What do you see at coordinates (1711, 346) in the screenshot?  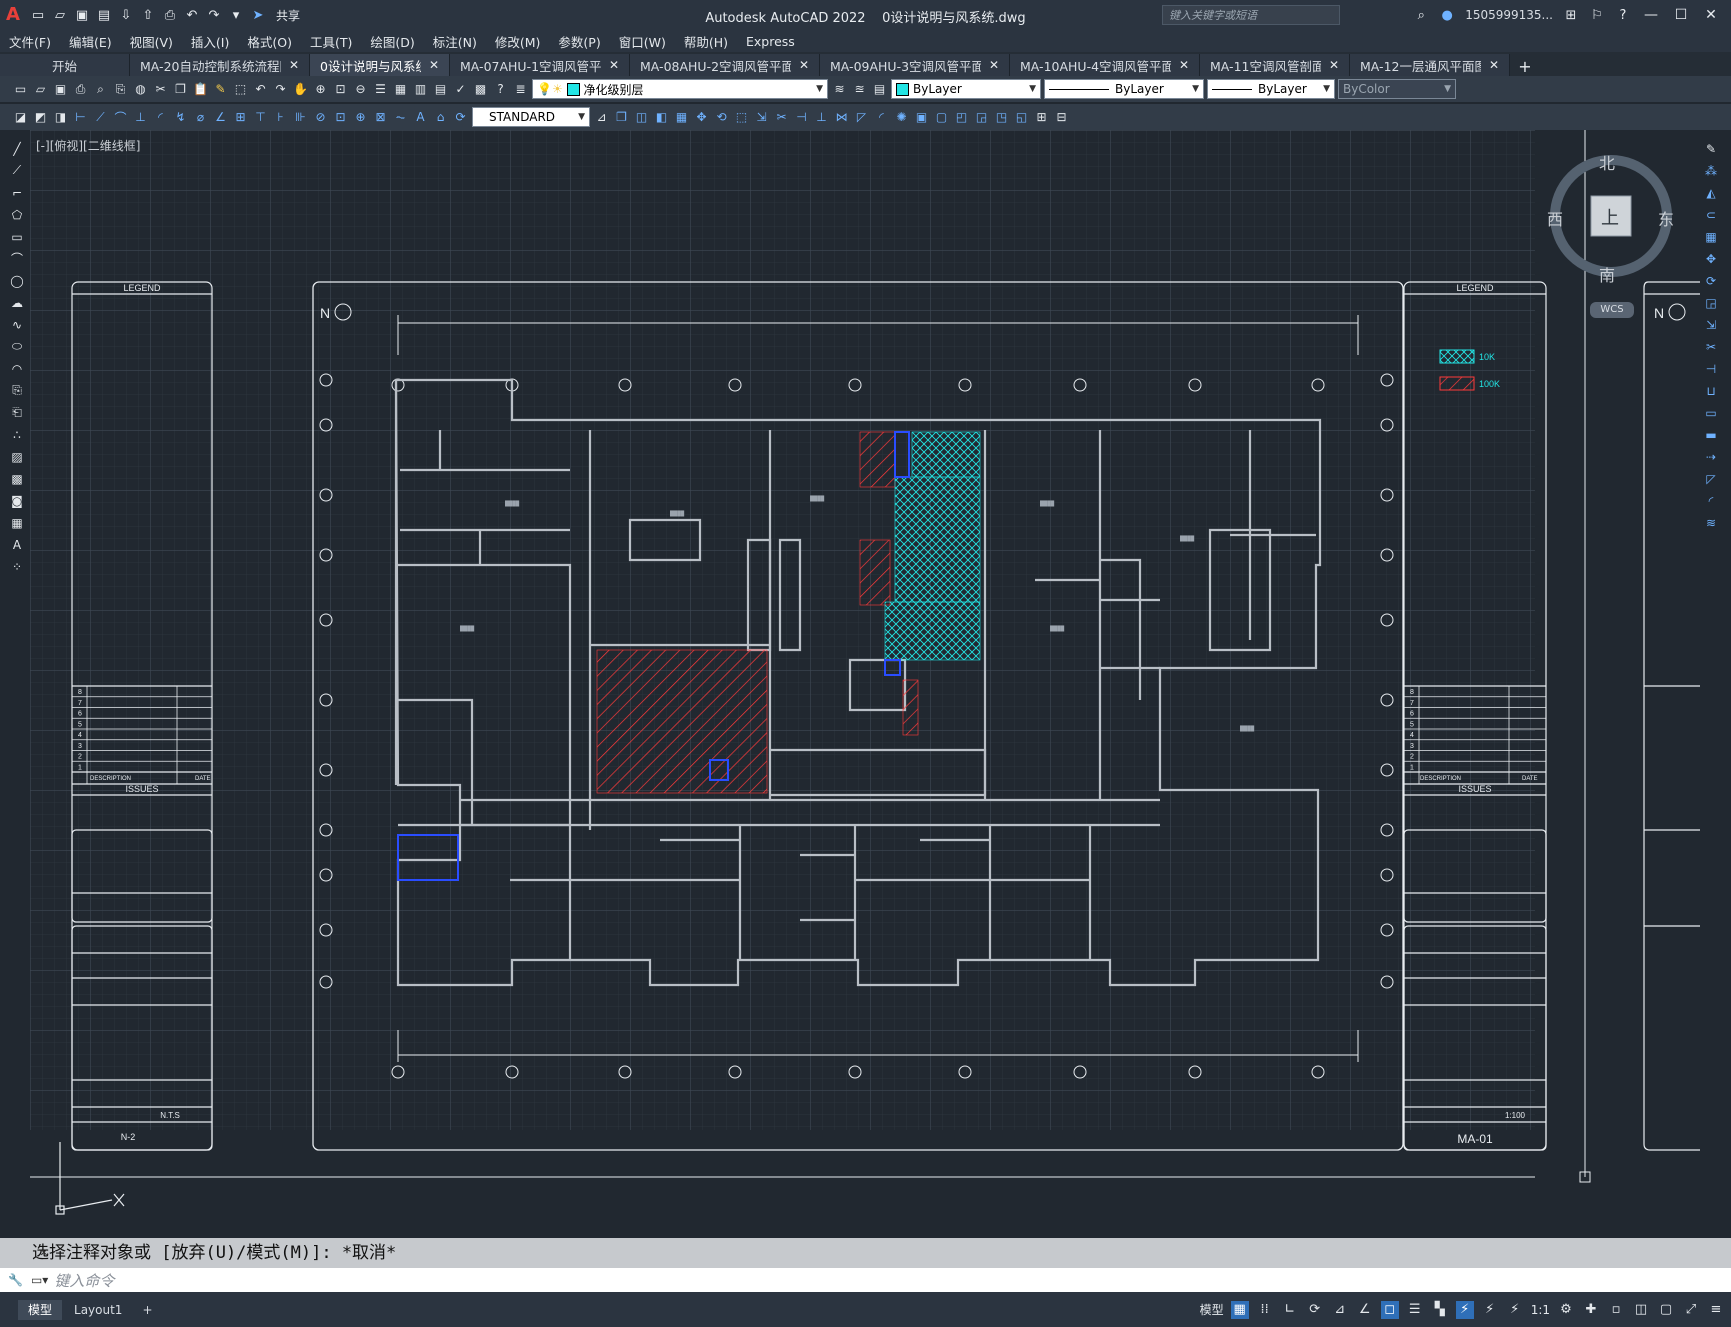 I see `trim-icon: ✂` at bounding box center [1711, 346].